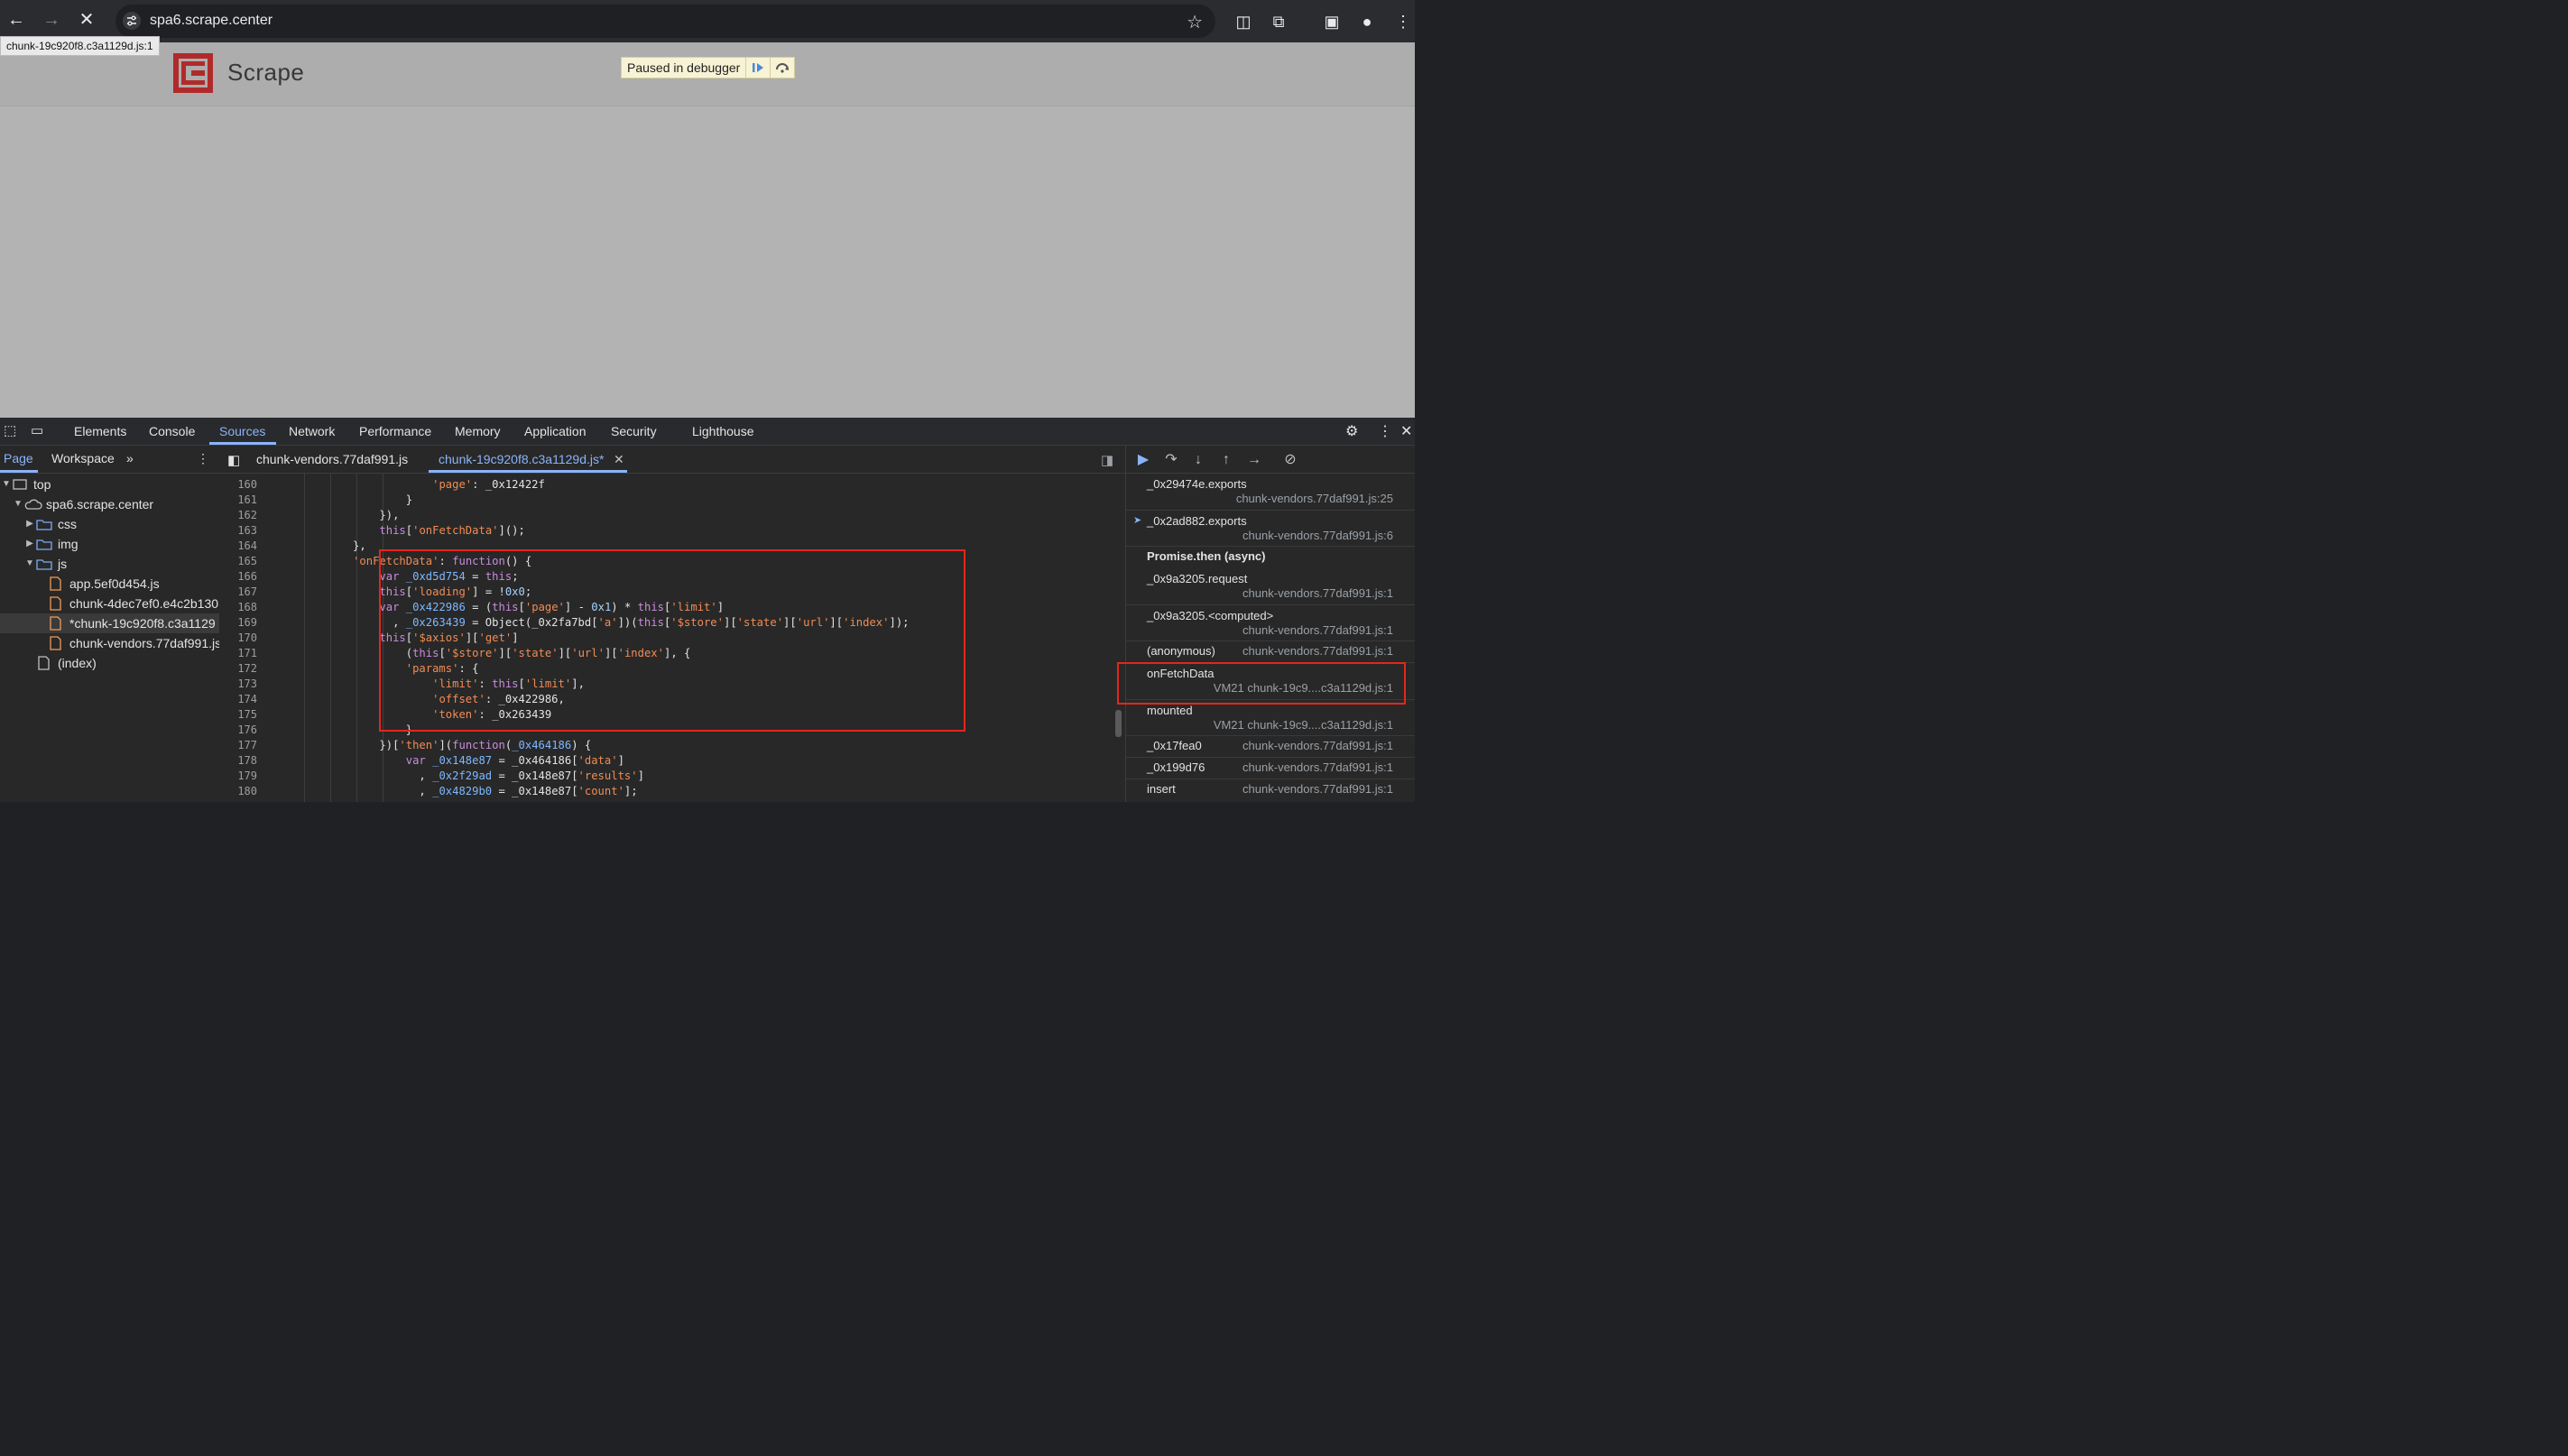 The width and height of the screenshot is (2568, 1456). I want to click on line-number: 170, so click(238, 637).